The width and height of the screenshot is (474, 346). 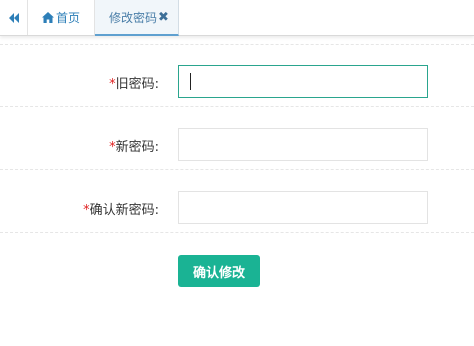 I want to click on tab-change-password-label: 修改密码, so click(x=133, y=17).